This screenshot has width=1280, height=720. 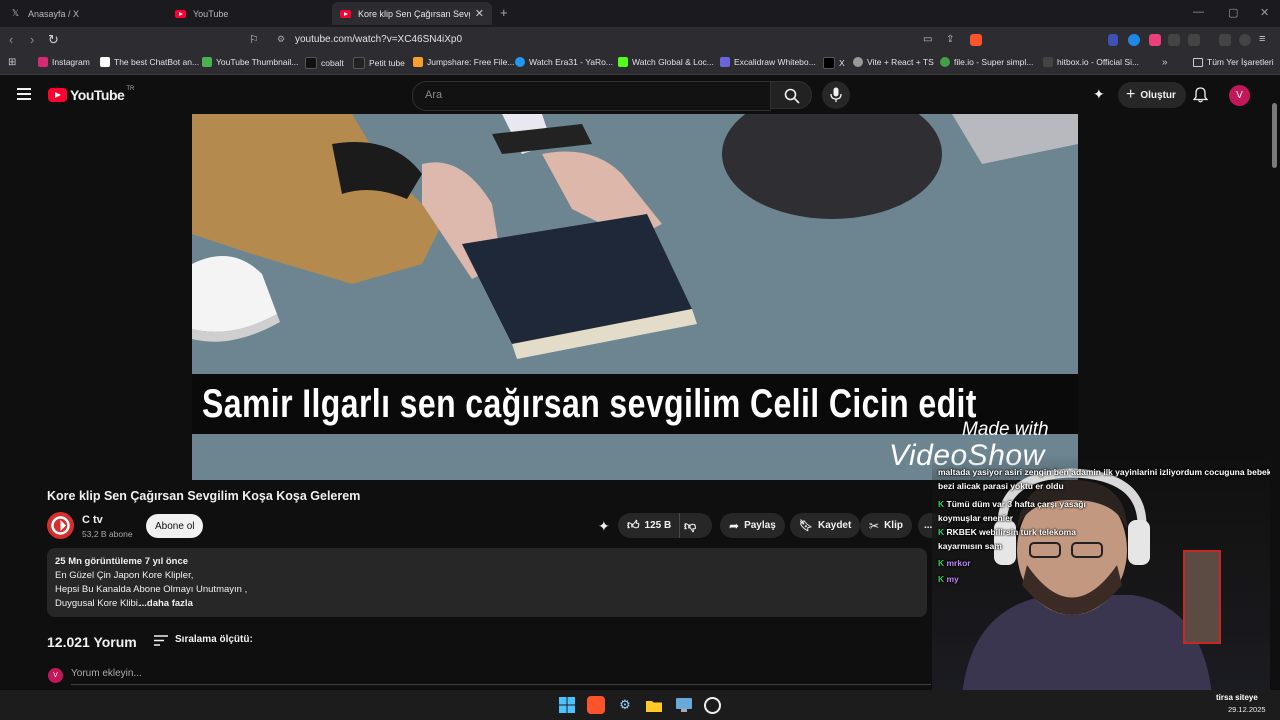 What do you see at coordinates (825, 525) in the screenshot?
I see `save-button: 🔖︎ Kaydet` at bounding box center [825, 525].